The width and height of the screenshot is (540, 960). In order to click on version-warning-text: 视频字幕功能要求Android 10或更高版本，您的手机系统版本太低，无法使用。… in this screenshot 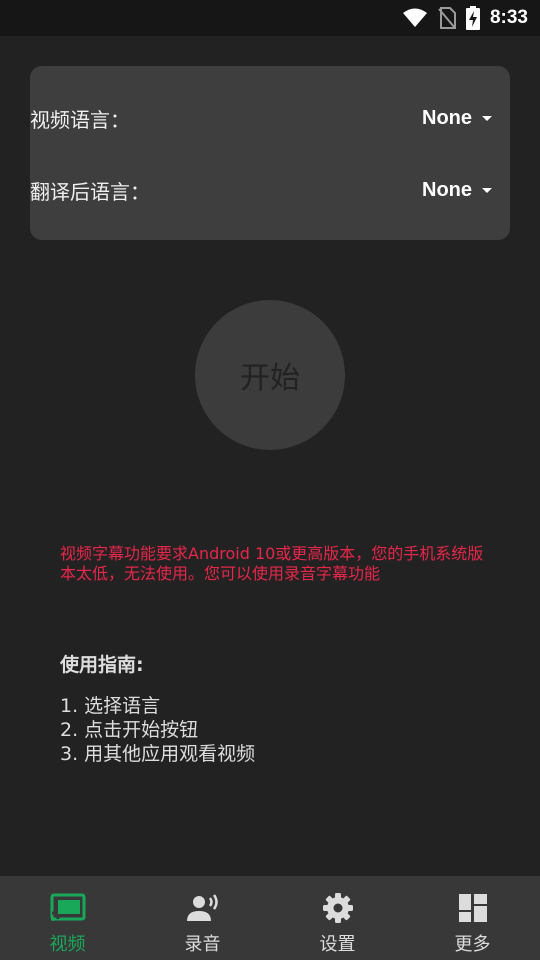, I will do `click(272, 563)`.